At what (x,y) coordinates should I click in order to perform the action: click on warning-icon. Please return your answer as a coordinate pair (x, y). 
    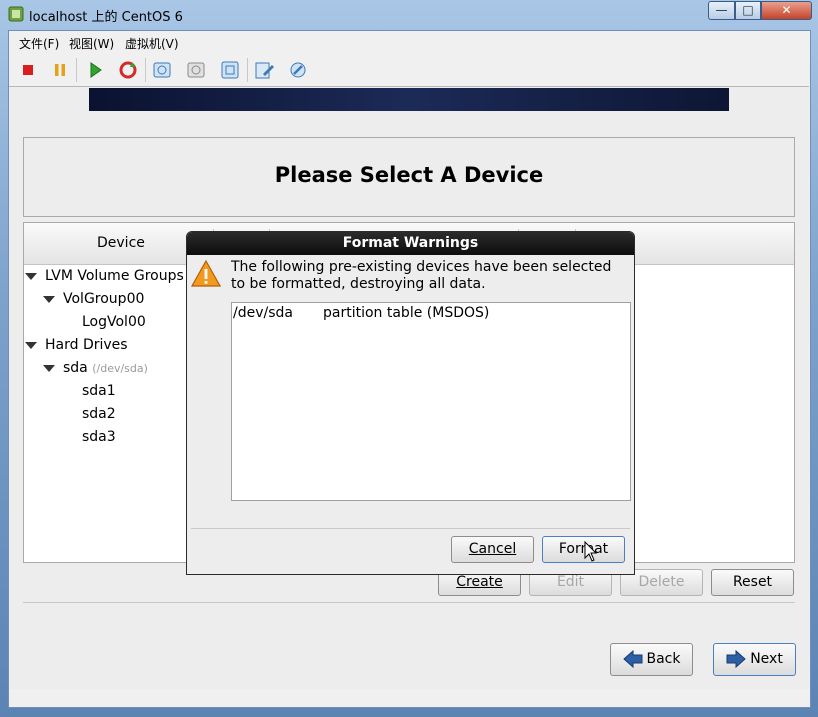
    Looking at the image, I should click on (206, 273).